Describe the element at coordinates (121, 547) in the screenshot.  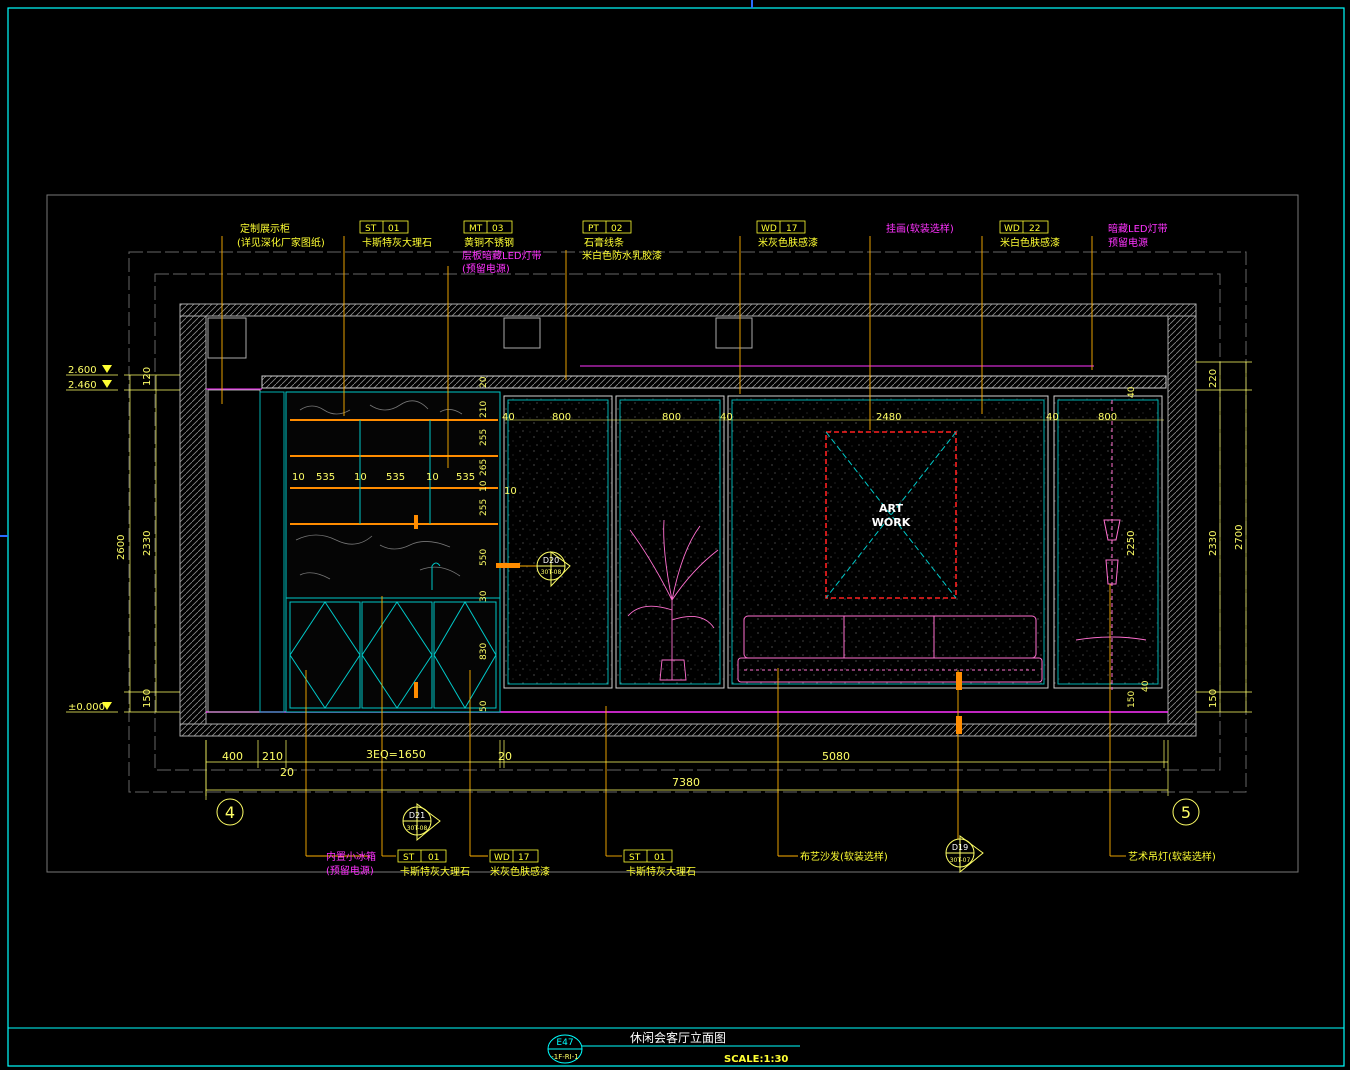
I see `dim-left-2600: 2600` at that location.